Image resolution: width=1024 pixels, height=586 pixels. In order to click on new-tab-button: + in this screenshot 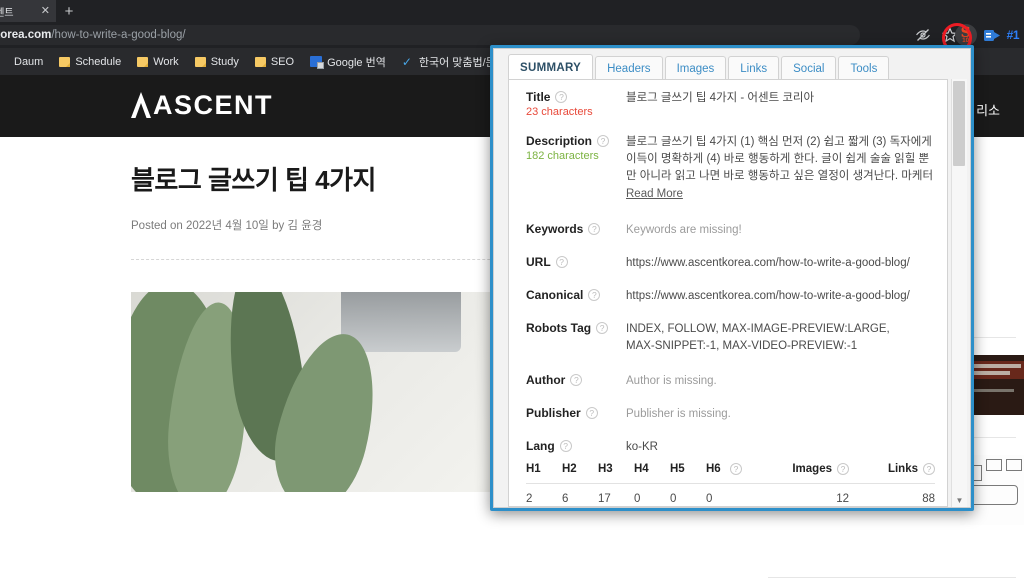, I will do `click(69, 12)`.